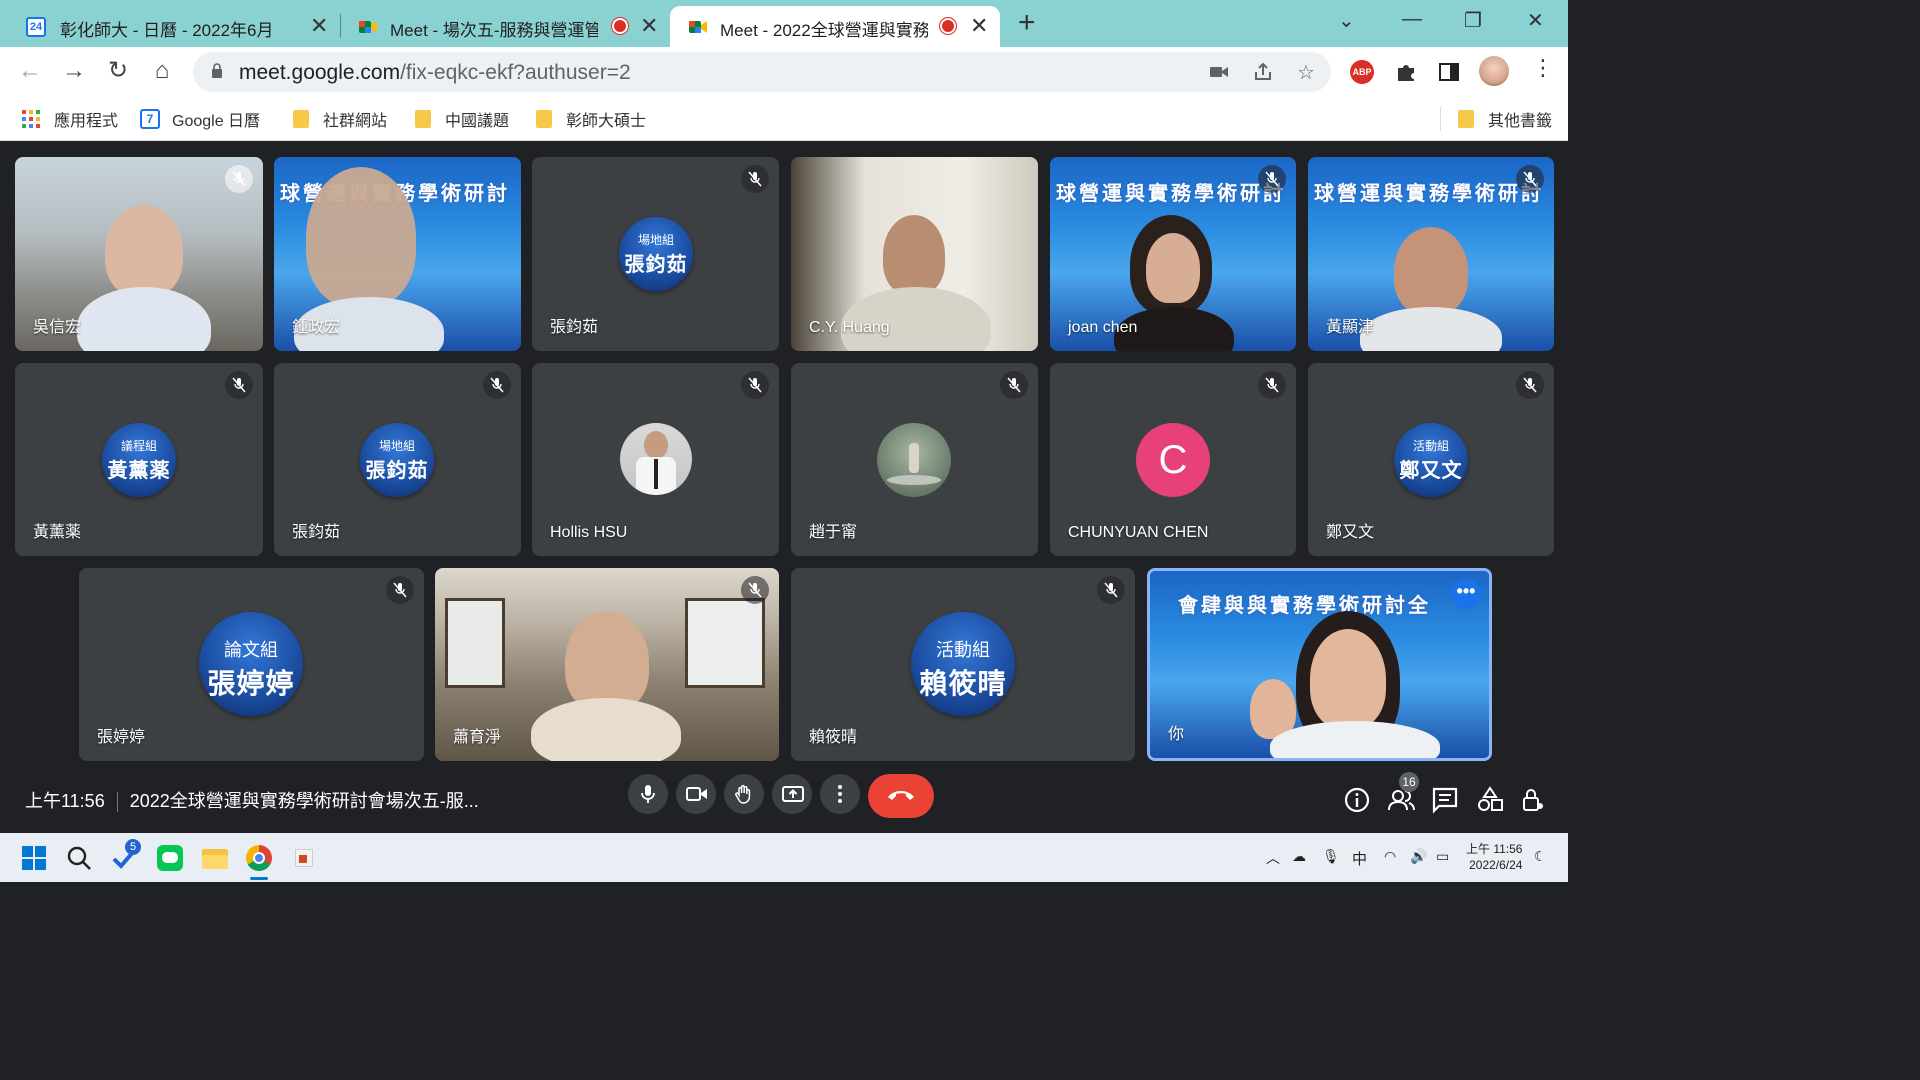 This screenshot has width=1920, height=1080. What do you see at coordinates (1494, 857) in the screenshot?
I see `taskbar-clock: 上午 11:56 2022/6/24` at bounding box center [1494, 857].